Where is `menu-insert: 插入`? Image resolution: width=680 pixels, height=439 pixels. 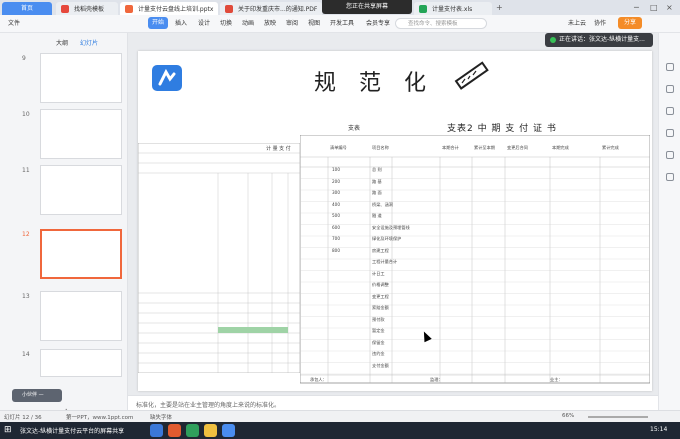 menu-insert: 插入 is located at coordinates (181, 22).